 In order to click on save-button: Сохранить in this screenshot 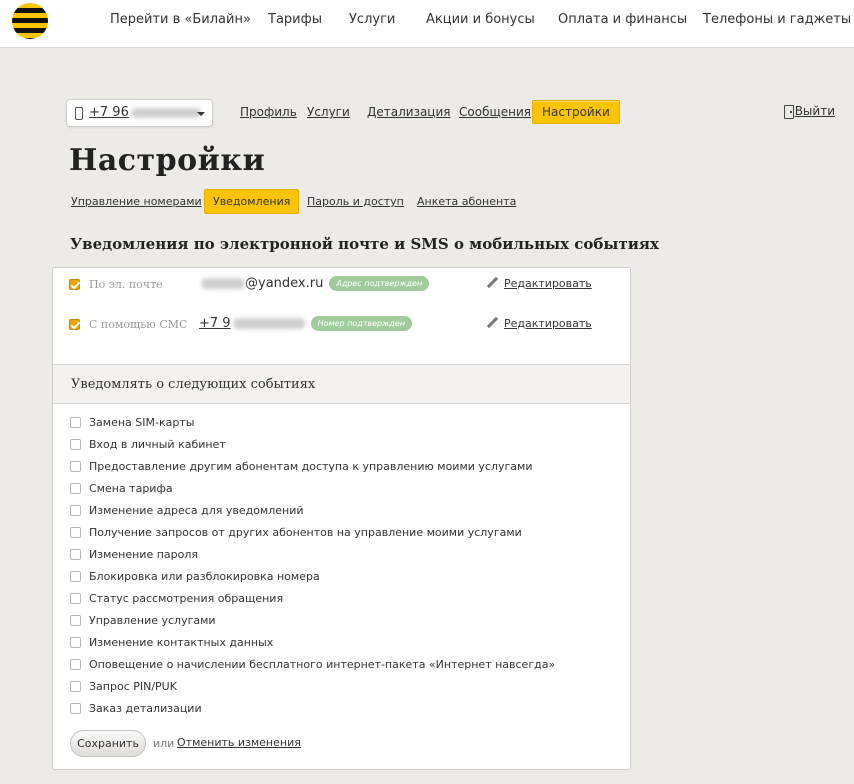, I will do `click(108, 743)`.